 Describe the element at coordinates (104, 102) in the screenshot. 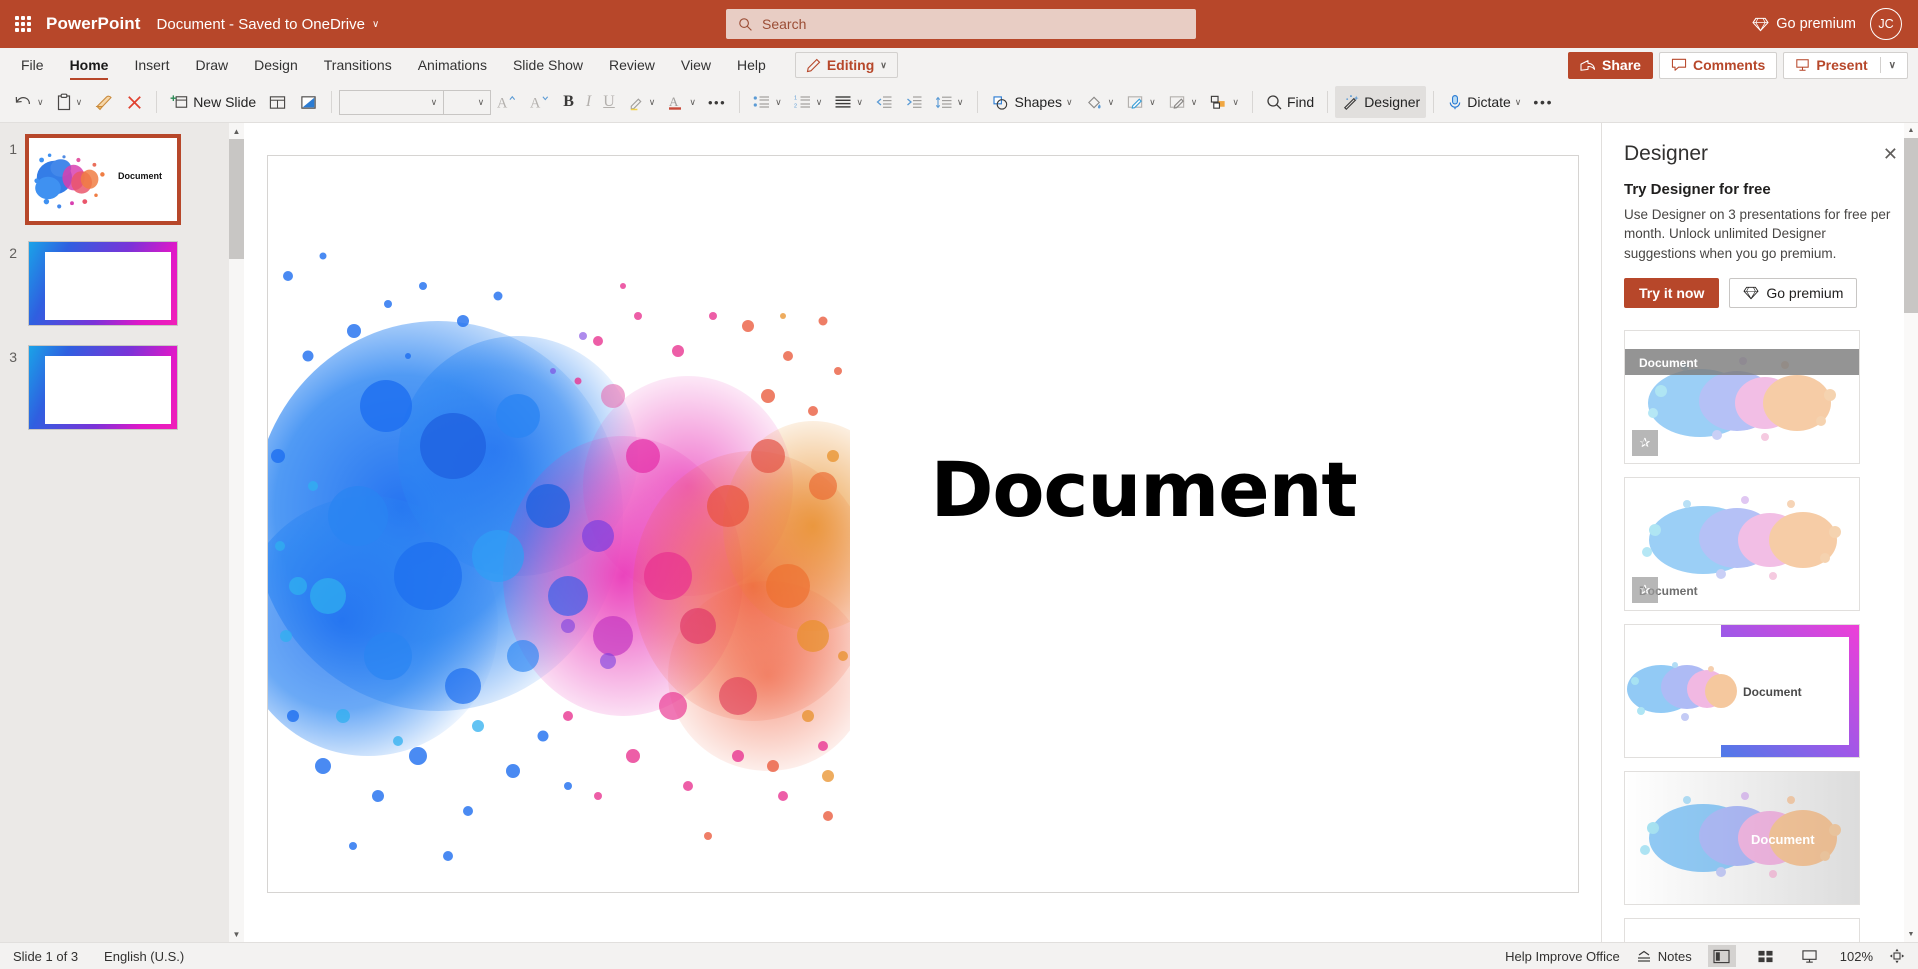

I see `format-painter-button` at that location.